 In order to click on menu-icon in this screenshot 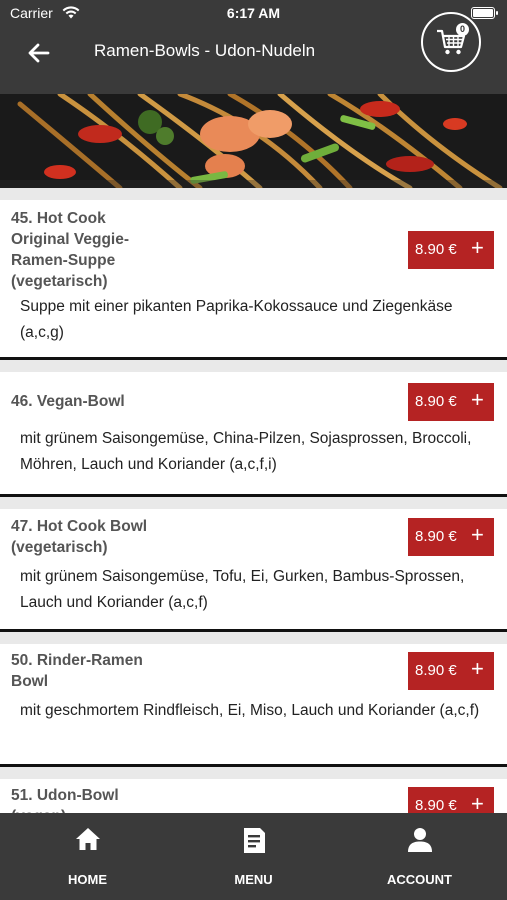, I will do `click(254, 840)`.